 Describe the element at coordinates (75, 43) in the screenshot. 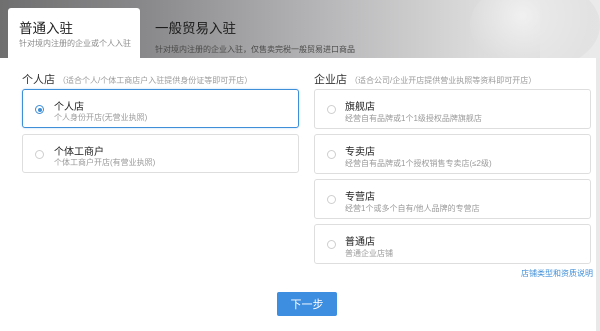

I see `tab-subtitle: 针对境内注册的企业或个人入驻` at that location.